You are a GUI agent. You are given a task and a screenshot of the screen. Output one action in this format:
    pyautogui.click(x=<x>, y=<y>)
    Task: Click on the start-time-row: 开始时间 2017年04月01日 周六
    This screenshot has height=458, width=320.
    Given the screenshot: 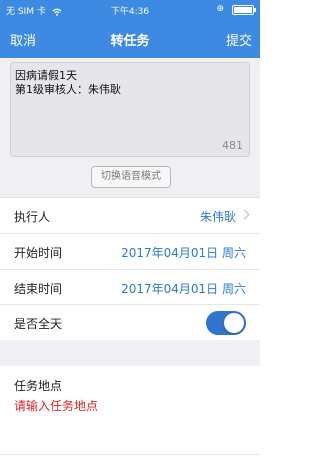 What is the action you would take?
    pyautogui.click(x=130, y=251)
    